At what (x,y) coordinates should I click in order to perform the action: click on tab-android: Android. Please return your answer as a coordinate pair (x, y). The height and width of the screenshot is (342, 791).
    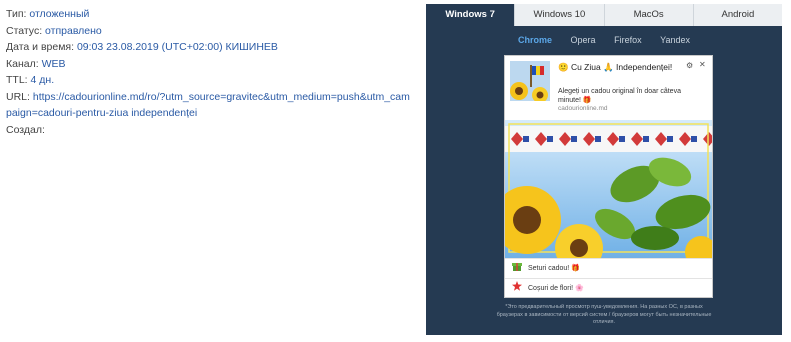
    Looking at the image, I should click on (737, 15).